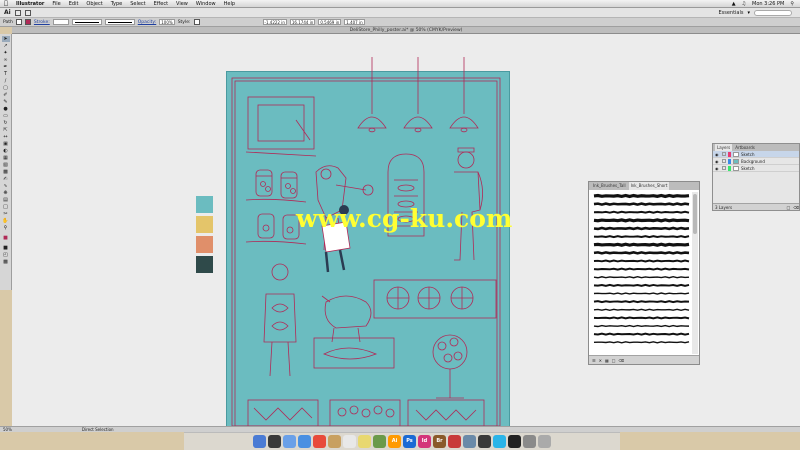  I want to click on remove-stroke-icon: ✕, so click(600, 360).